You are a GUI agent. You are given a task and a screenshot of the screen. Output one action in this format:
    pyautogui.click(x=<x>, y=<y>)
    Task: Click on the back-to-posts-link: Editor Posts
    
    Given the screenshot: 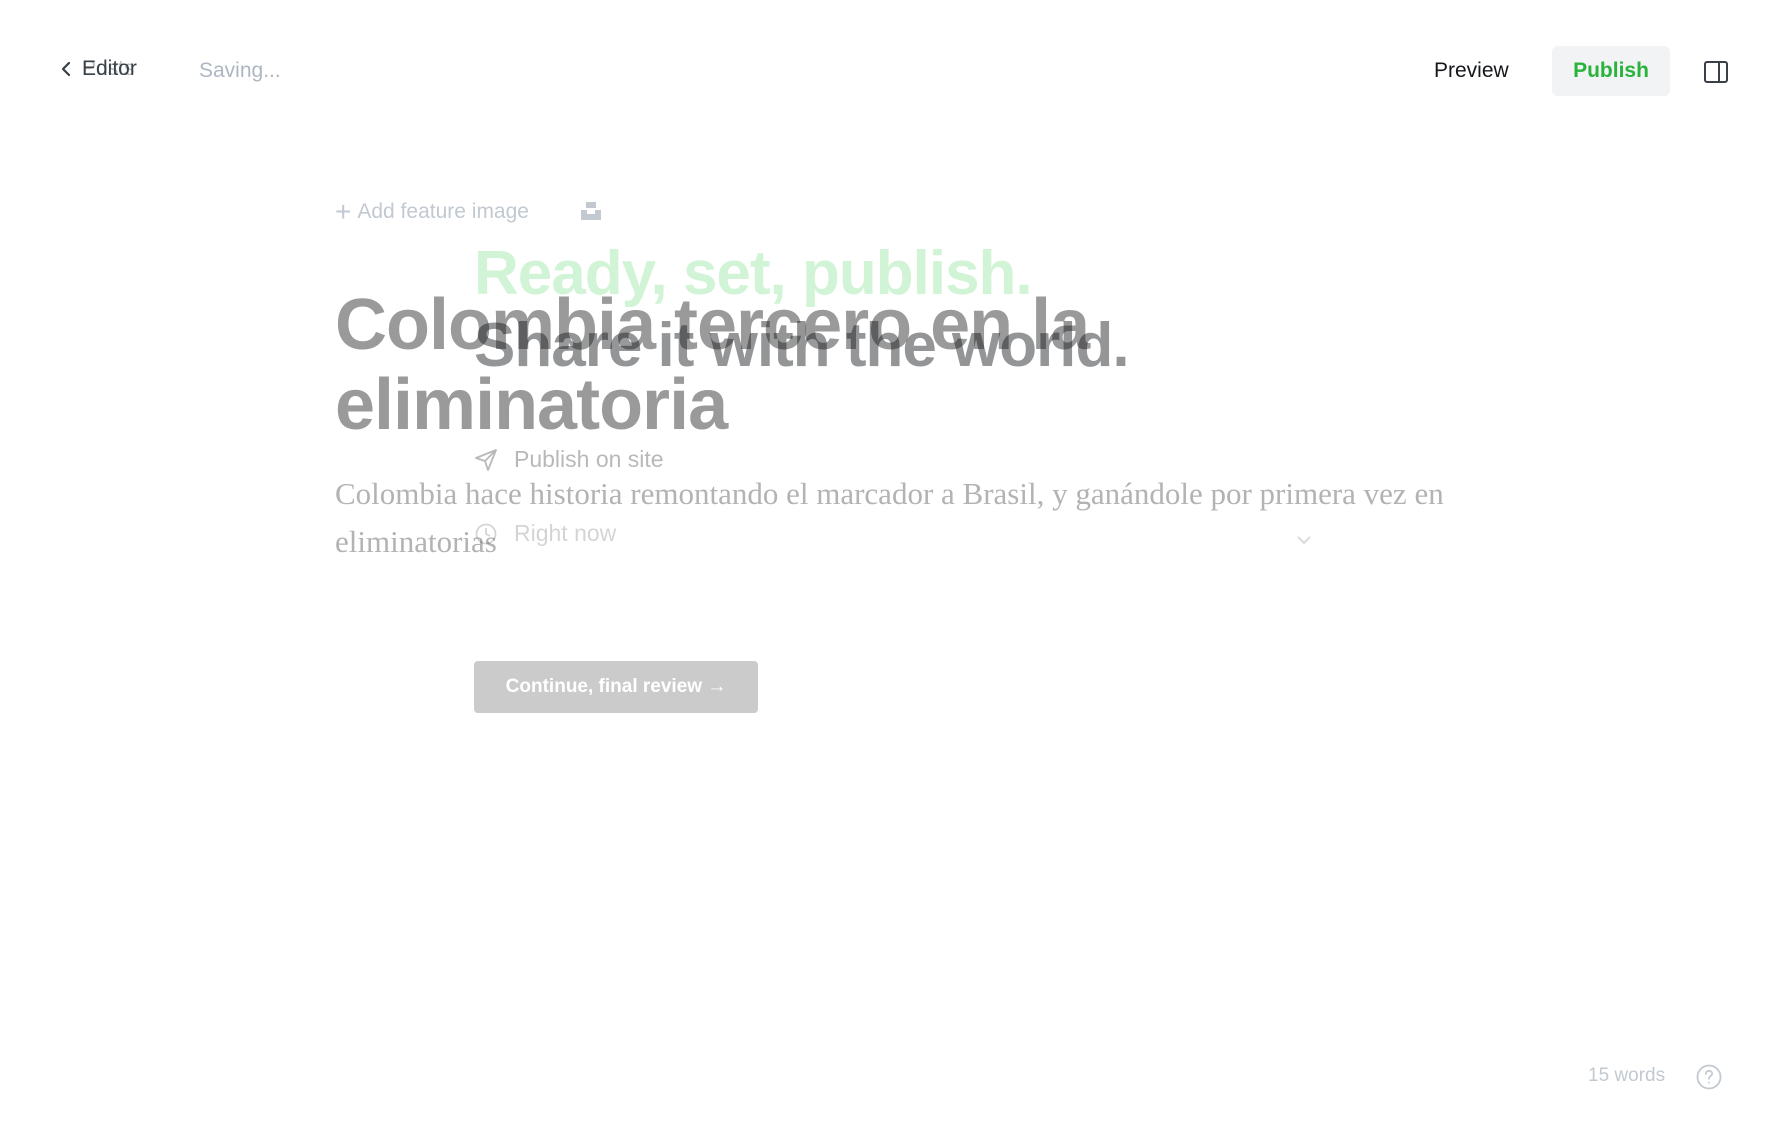 What is the action you would take?
    pyautogui.click(x=98, y=69)
    